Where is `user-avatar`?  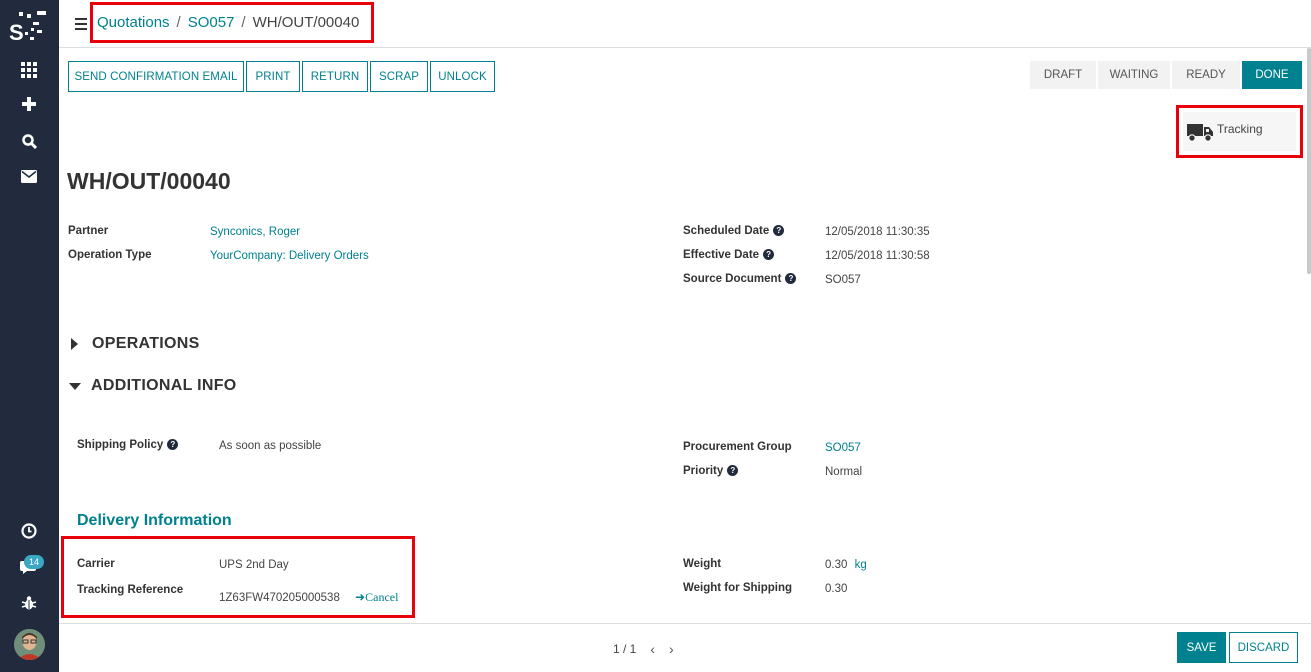
user-avatar is located at coordinates (29, 644).